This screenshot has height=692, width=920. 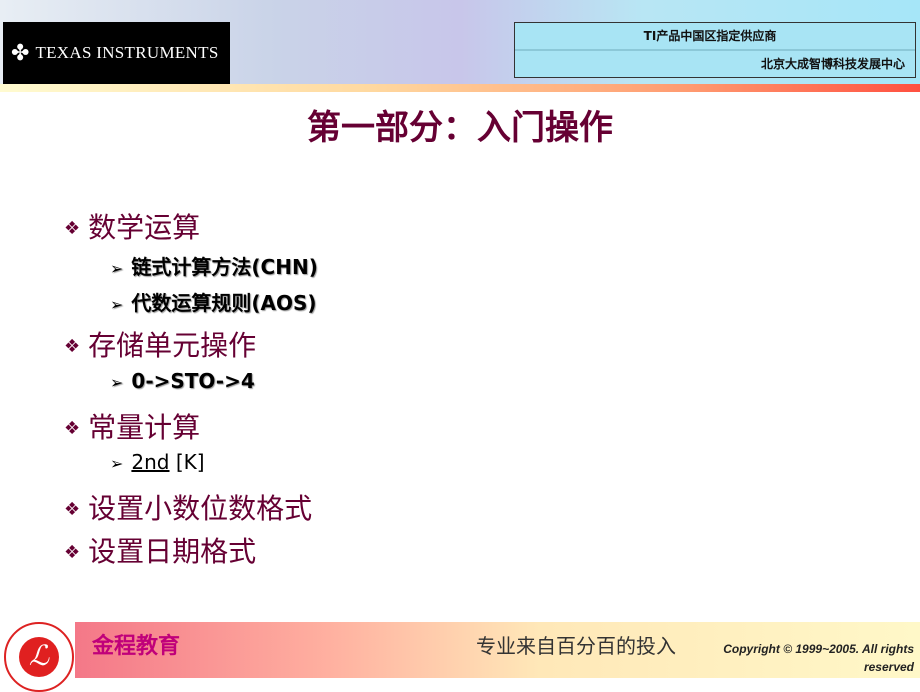 What do you see at coordinates (187, 462) in the screenshot?
I see `sub-bullet-label: [K]` at bounding box center [187, 462].